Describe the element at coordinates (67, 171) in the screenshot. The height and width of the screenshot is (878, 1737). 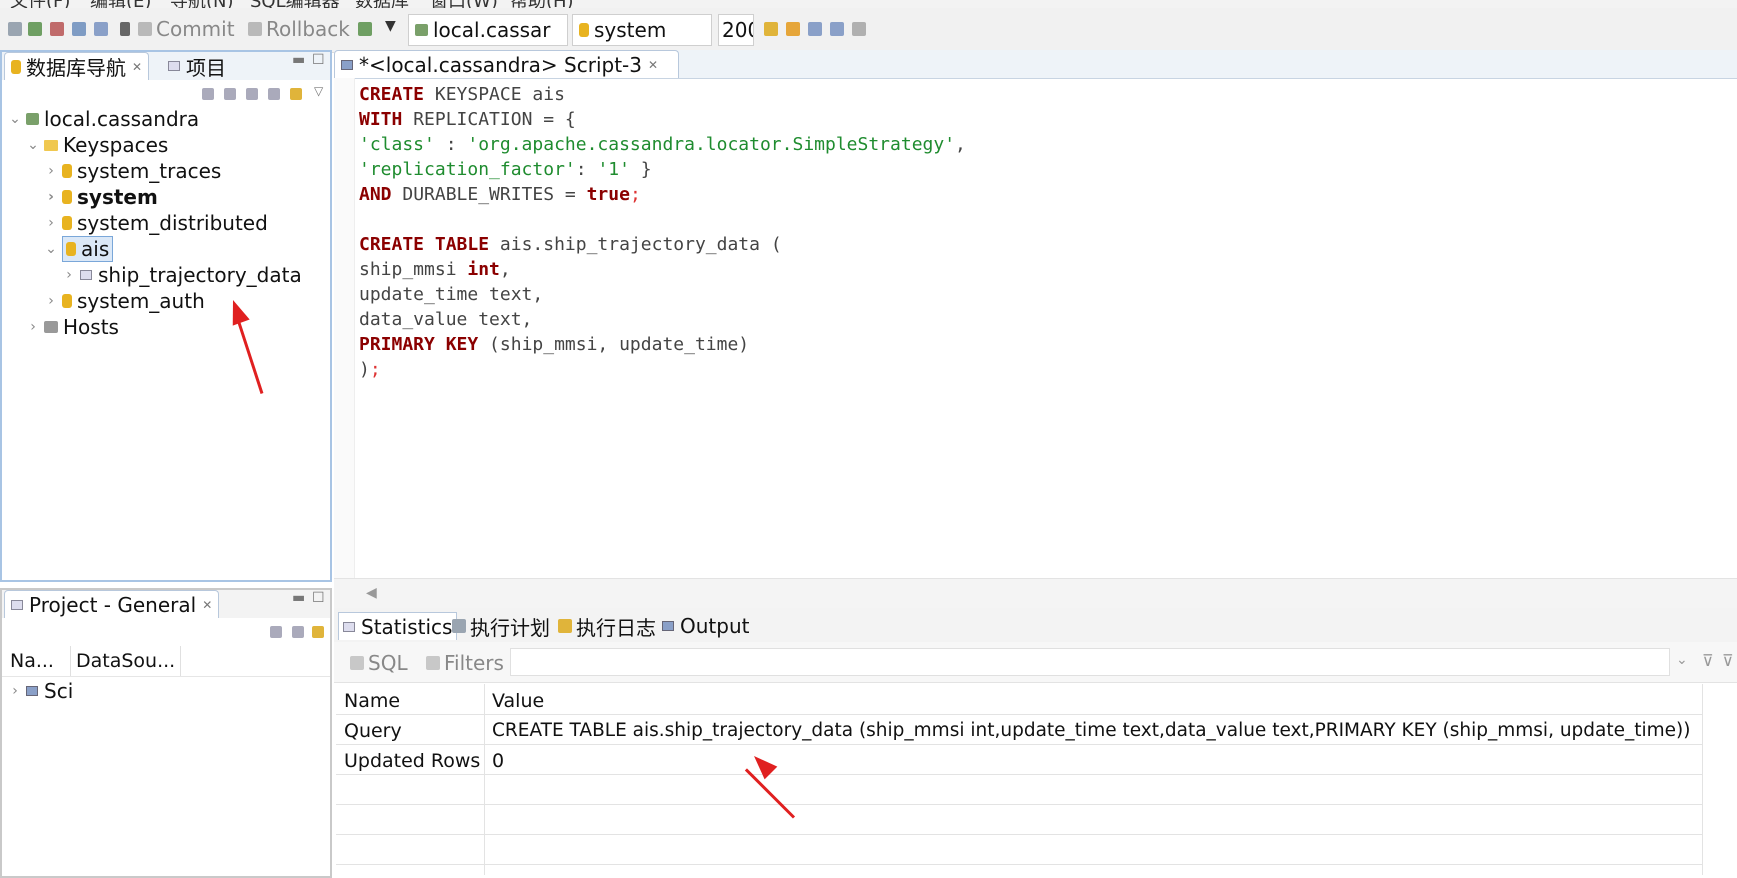
I see `keyspace-icon` at that location.